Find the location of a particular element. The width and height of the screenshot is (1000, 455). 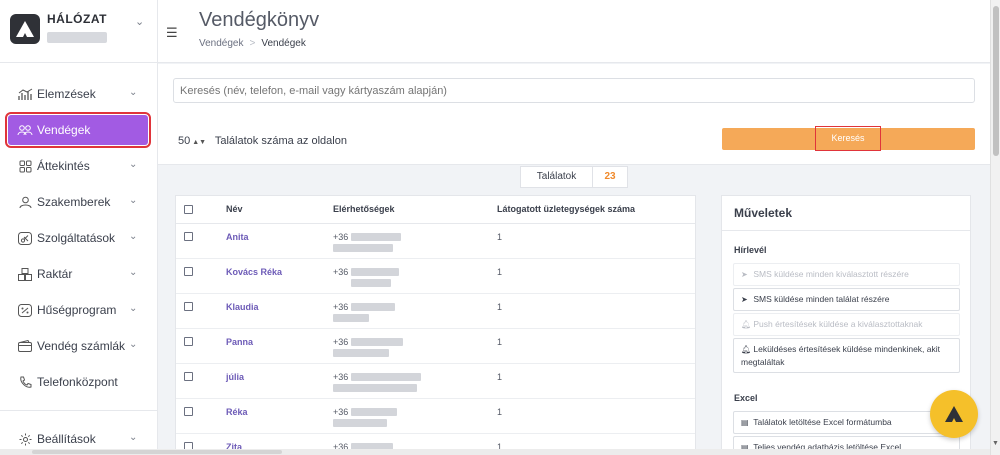

menu-icon: ☰ is located at coordinates (172, 33).